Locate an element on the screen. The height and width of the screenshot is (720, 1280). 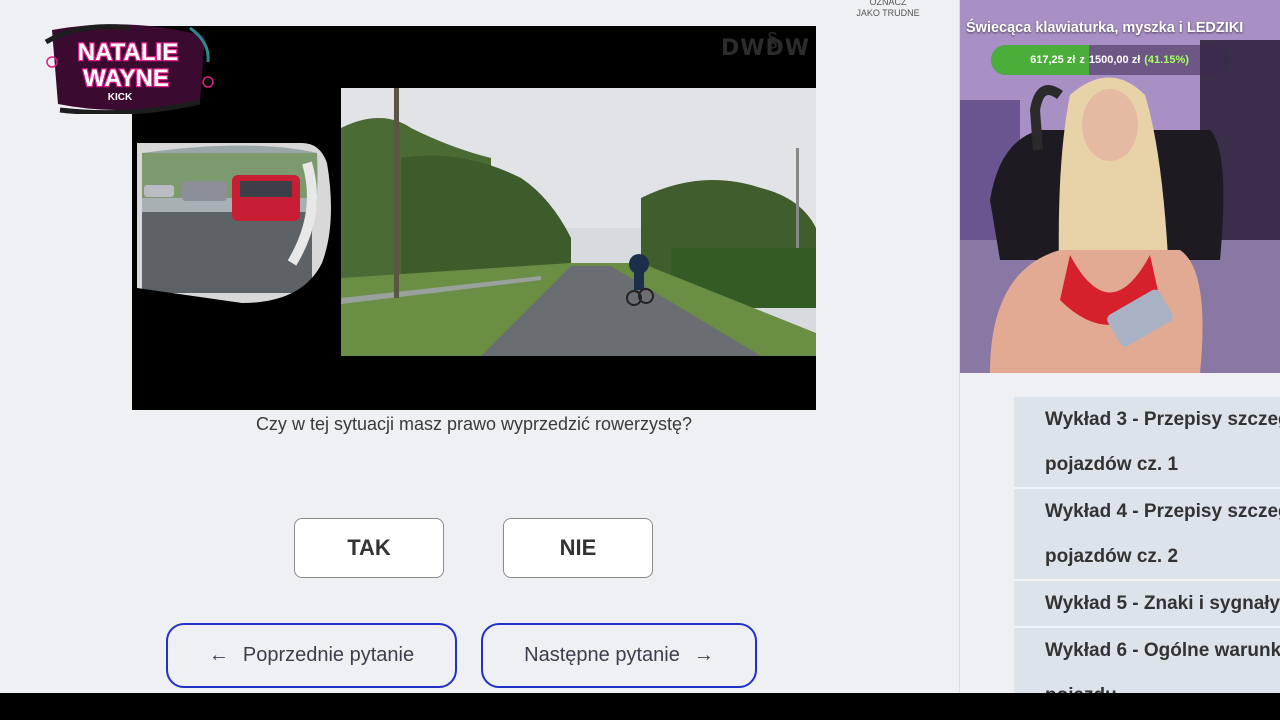
side-mirror-view is located at coordinates (237, 225).